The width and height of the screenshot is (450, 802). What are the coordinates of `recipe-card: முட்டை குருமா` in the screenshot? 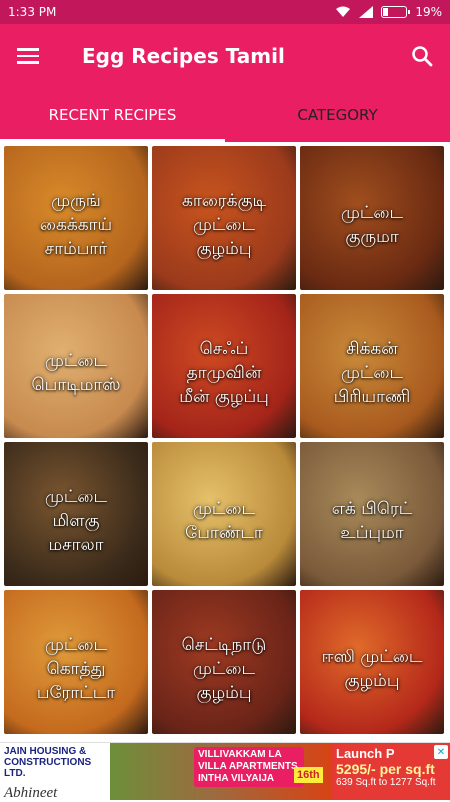 It's located at (372, 218).